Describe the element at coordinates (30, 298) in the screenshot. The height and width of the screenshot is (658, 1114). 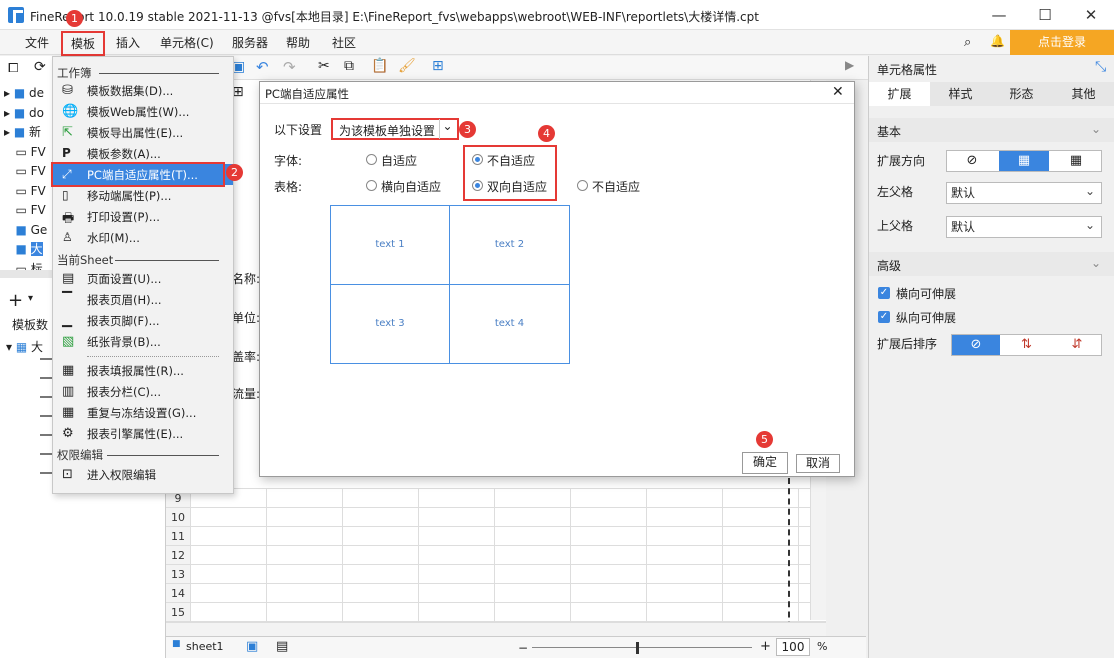
I see `chevron-down-icon: ▾` at that location.